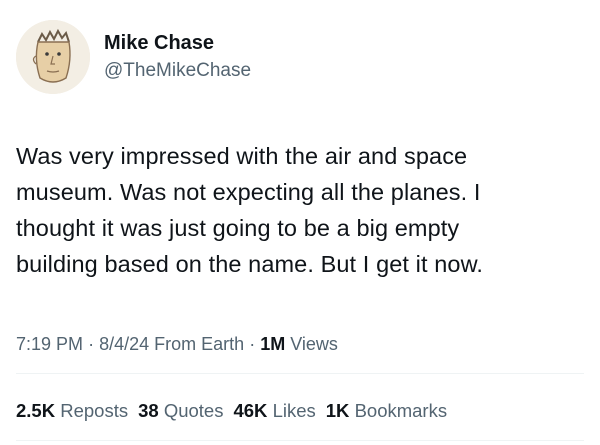 The height and width of the screenshot is (445, 600). I want to click on tweet-header: Mike Chase @TheMikeChase, so click(133, 57).